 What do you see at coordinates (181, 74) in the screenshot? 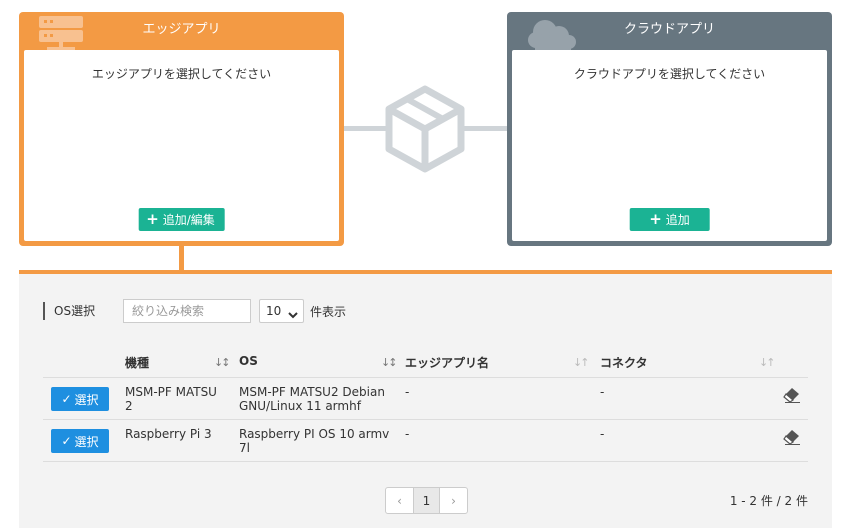
I see `edge-card-placeholder: エッジアプリを選択してください` at bounding box center [181, 74].